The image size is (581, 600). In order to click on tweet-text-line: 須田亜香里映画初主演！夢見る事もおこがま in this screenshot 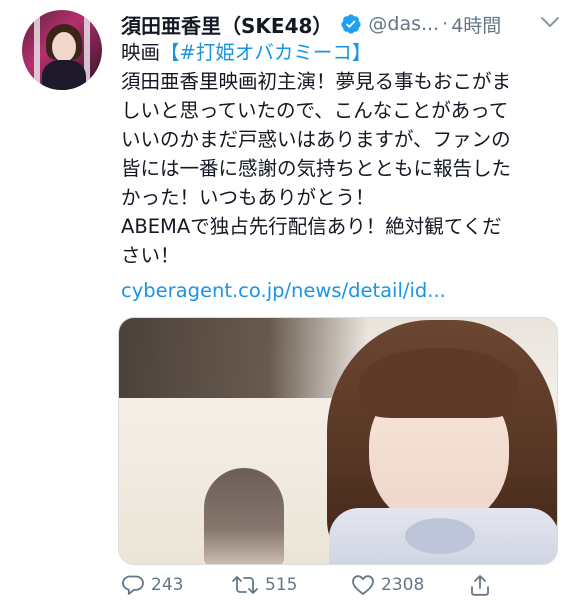, I will do `click(316, 81)`.